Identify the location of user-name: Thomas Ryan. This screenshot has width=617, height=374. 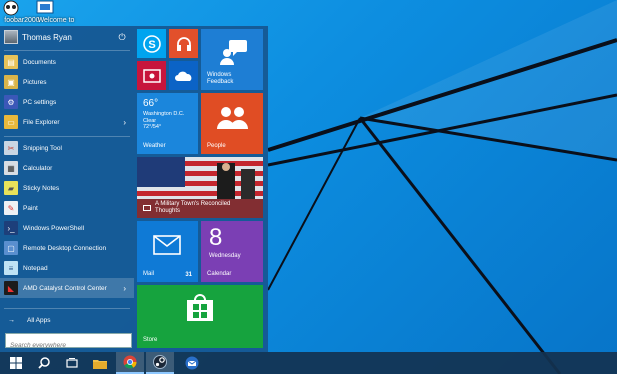
(47, 37).